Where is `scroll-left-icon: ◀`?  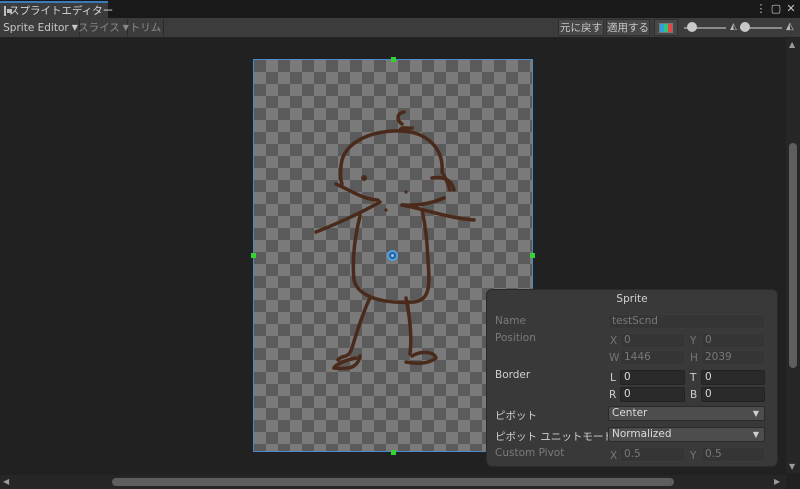 scroll-left-icon: ◀ is located at coordinates (6, 481).